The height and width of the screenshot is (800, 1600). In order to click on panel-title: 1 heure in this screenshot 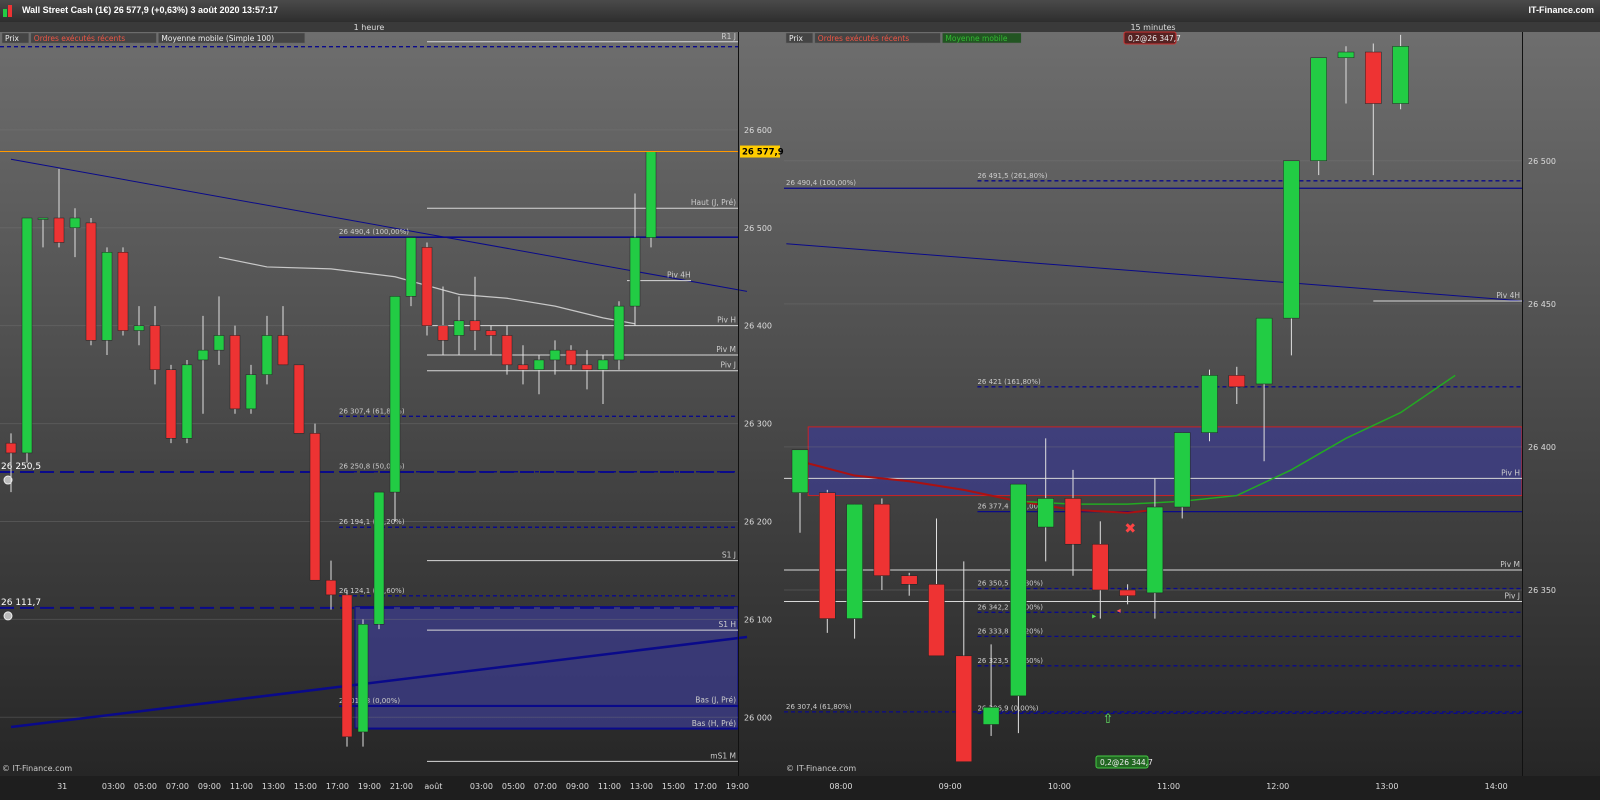, I will do `click(369, 27)`.